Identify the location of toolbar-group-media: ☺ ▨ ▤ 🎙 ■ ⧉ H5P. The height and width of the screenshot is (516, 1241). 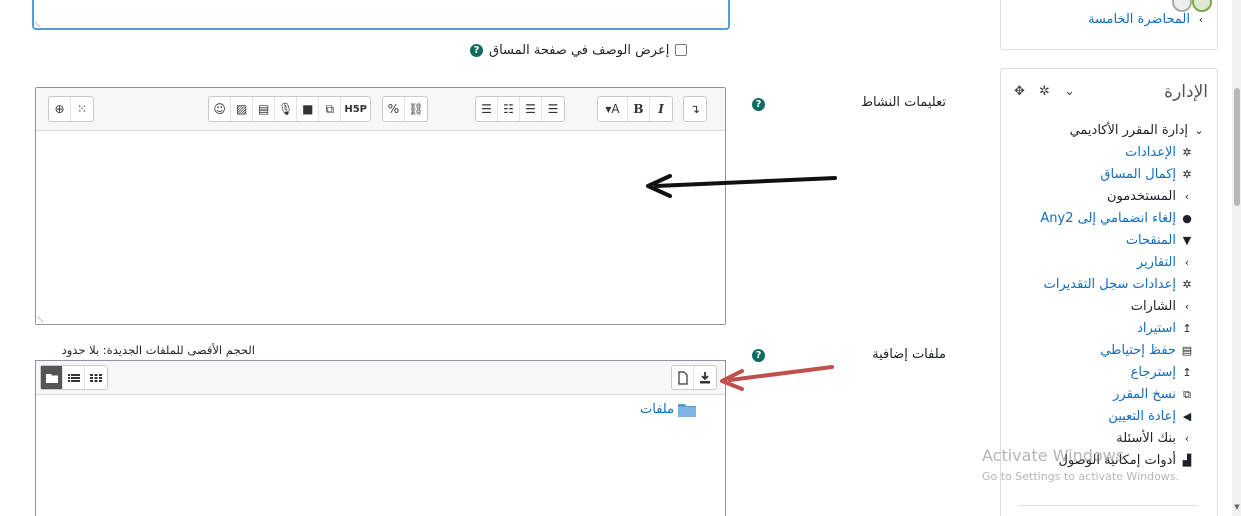
(289, 109).